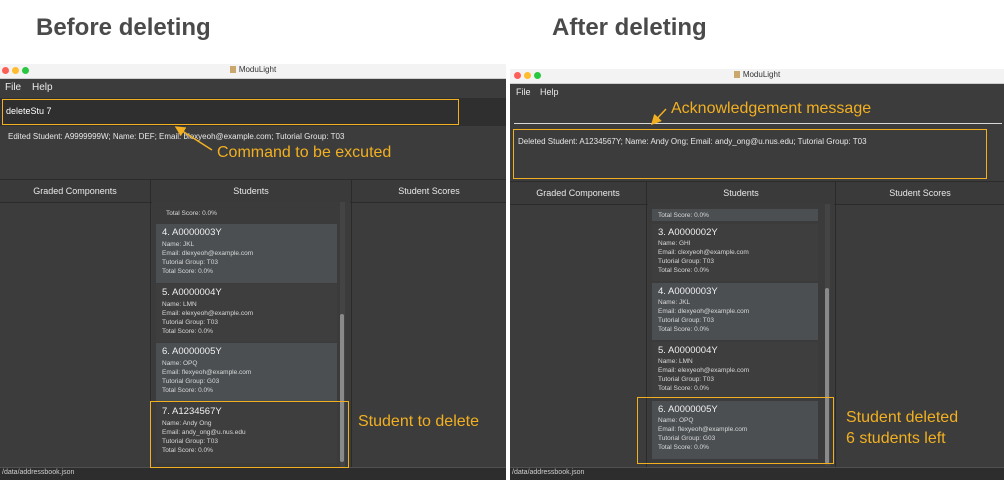 This screenshot has height=480, width=1004. Describe the element at coordinates (902, 417) in the screenshot. I see `deleted-annotation-line-1: Student deleted` at that location.